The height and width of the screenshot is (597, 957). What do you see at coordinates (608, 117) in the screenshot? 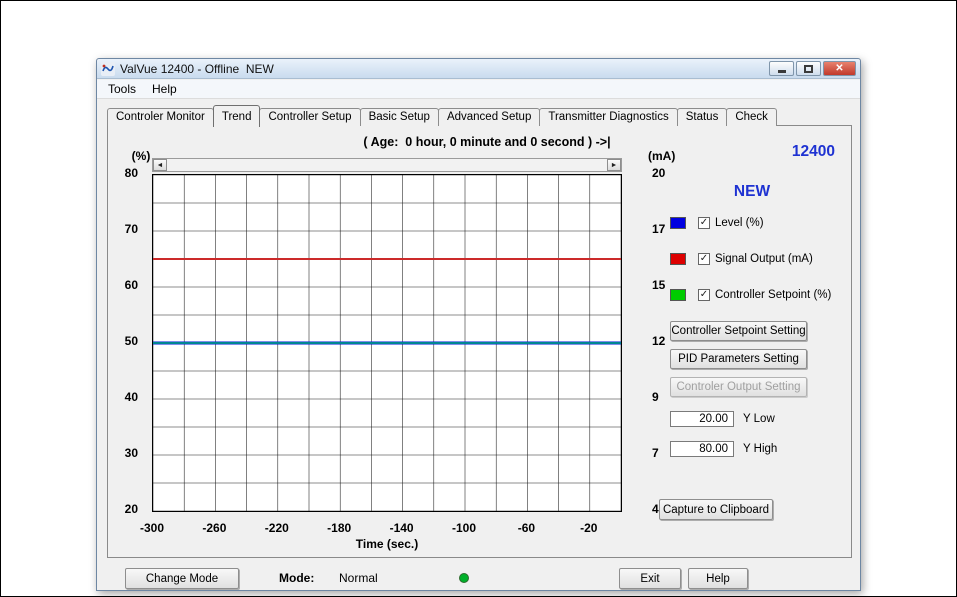
I see `tab-transmitter-diagnostics: Transmitter Diagnostics` at bounding box center [608, 117].